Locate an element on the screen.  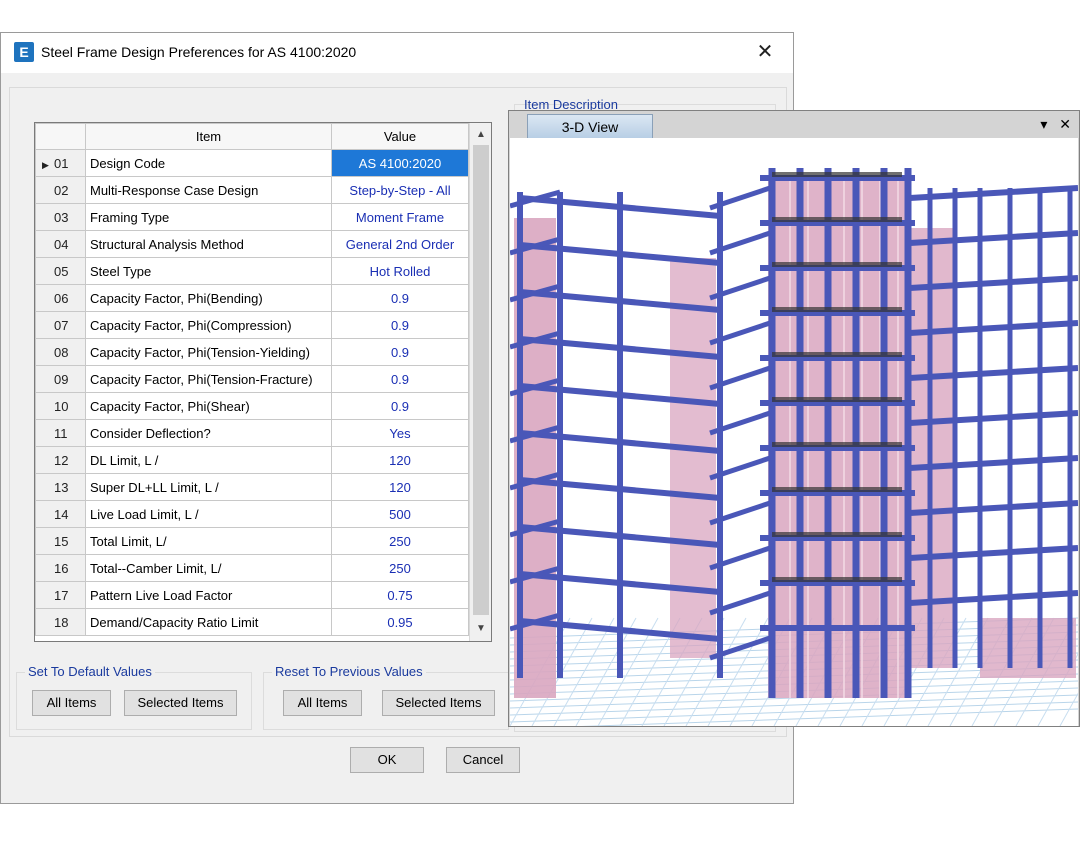
default-all-items-button: All Items is located at coordinates (71, 703).